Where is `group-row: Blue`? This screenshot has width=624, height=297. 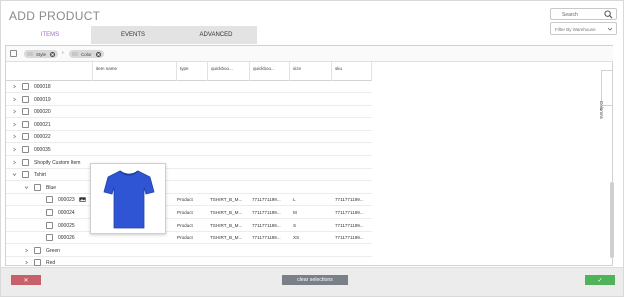 group-row: Blue is located at coordinates (189, 188).